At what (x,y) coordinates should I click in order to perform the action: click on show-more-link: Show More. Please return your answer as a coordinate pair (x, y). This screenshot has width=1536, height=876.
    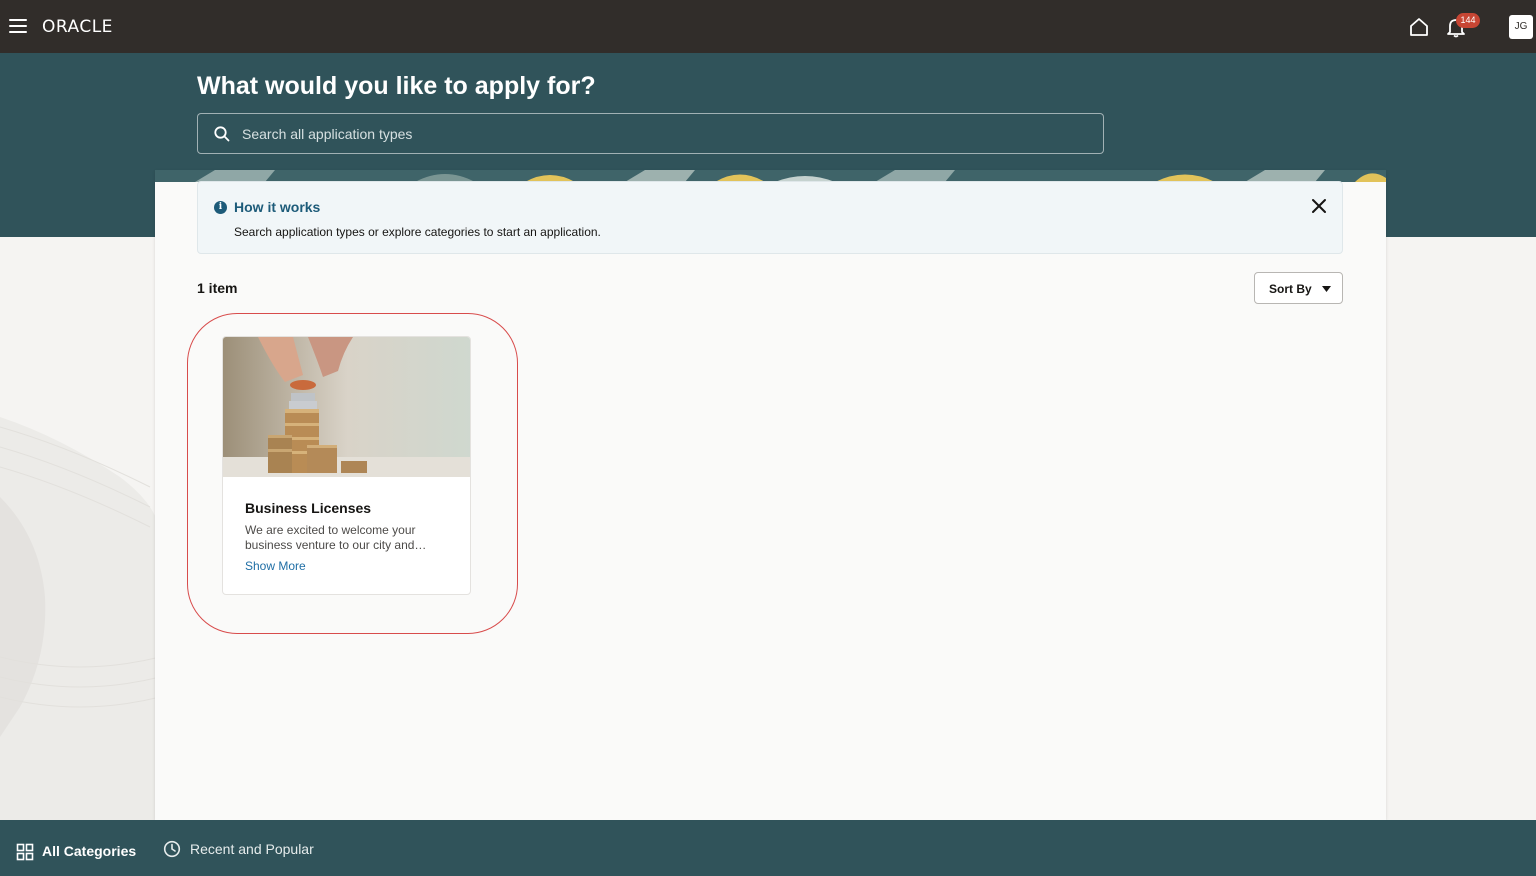
    Looking at the image, I should click on (275, 566).